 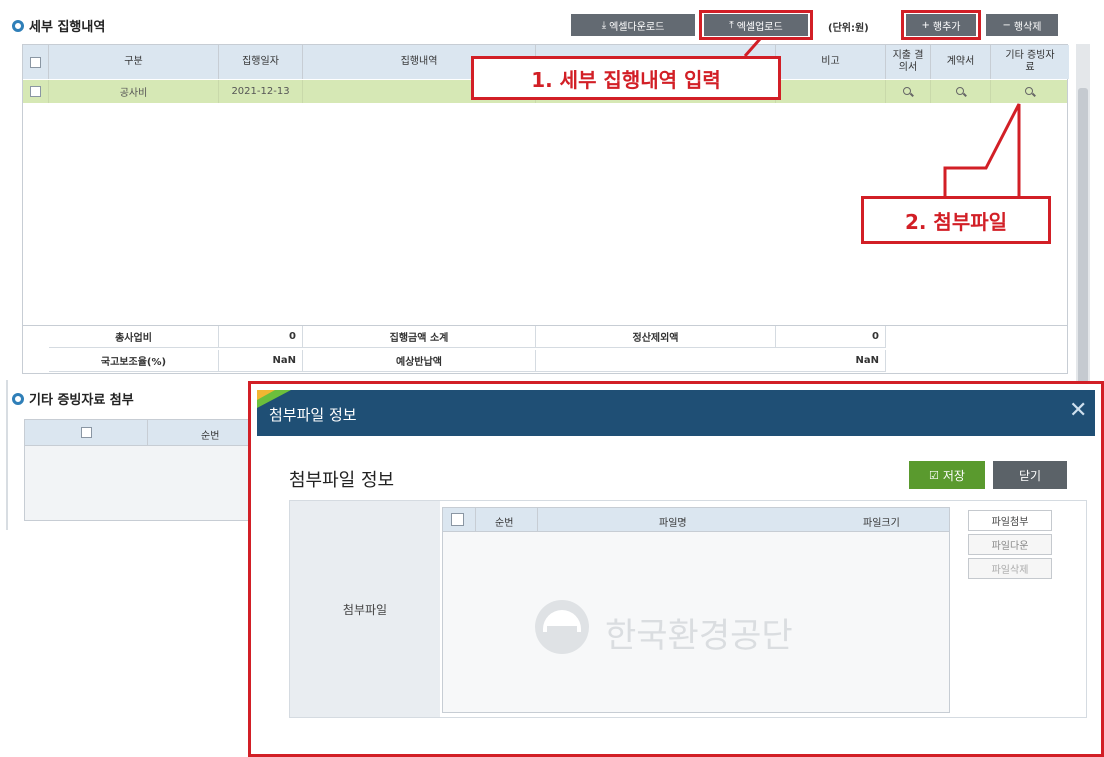 I want to click on dialog-titlebar: 첨부파일 정보 ✕, so click(x=676, y=413).